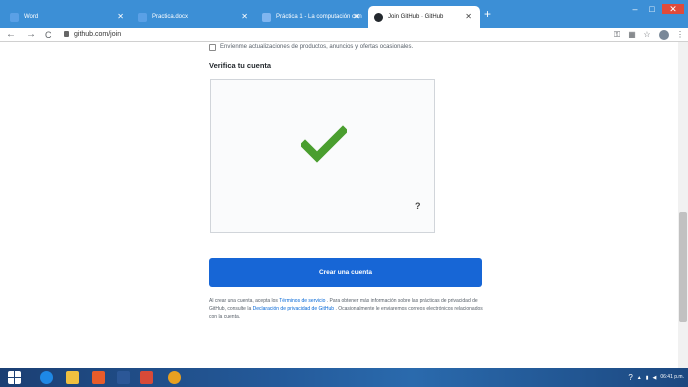 The width and height of the screenshot is (688, 387). What do you see at coordinates (418, 206) in the screenshot?
I see `captcha-help-button: ?` at bounding box center [418, 206].